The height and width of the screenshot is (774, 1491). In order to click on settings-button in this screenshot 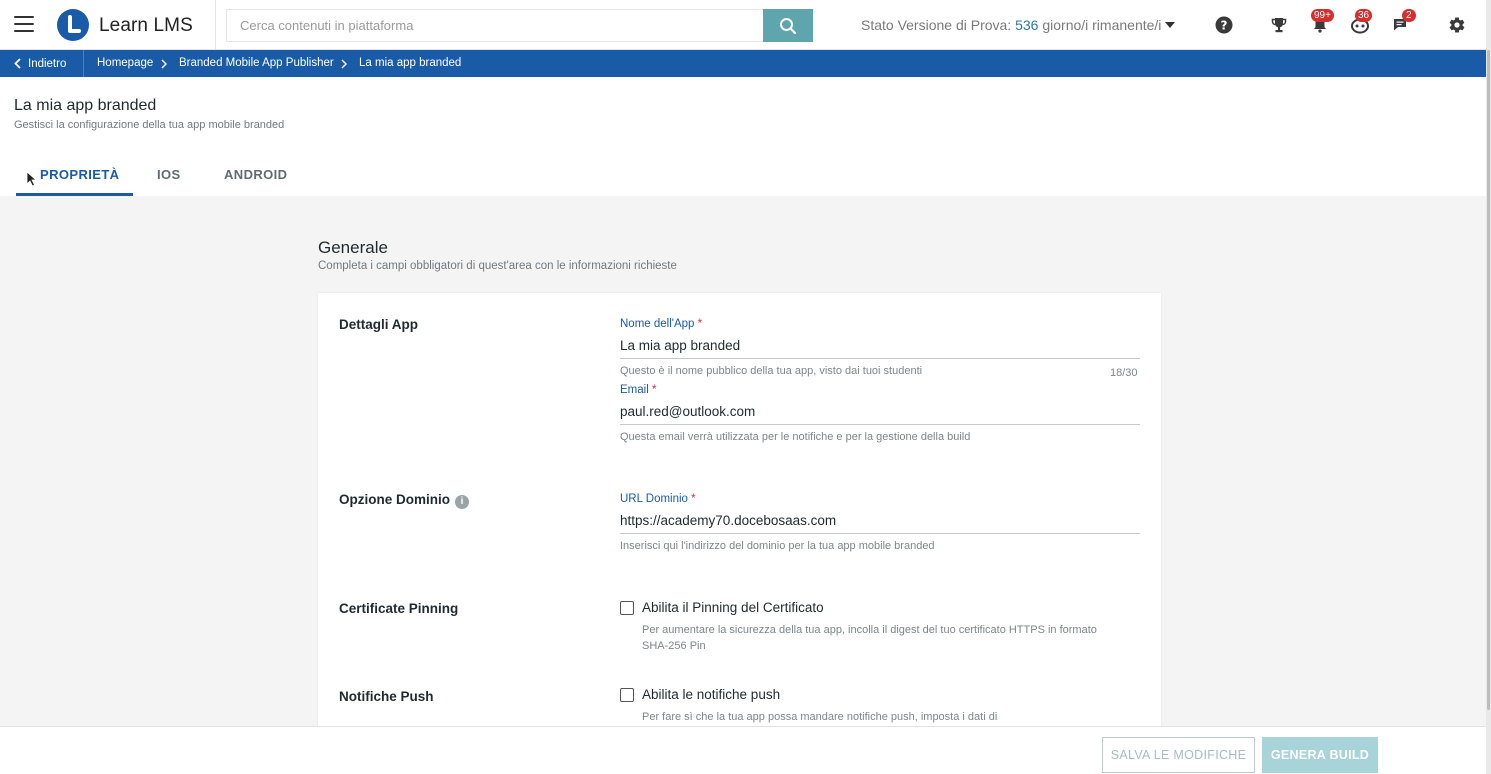, I will do `click(1457, 25)`.